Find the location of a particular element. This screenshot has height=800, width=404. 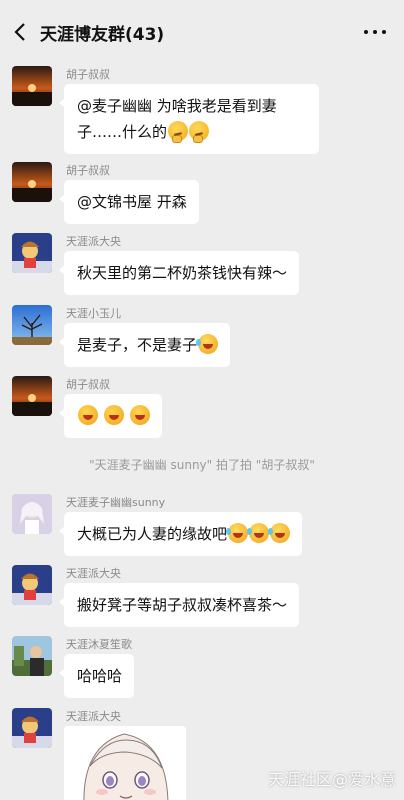

message-text: 子……什么的 is located at coordinates (122, 132).